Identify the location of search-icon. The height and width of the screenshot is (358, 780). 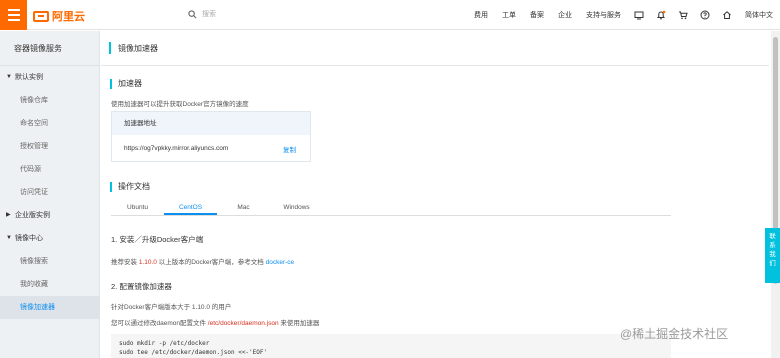
(192, 13).